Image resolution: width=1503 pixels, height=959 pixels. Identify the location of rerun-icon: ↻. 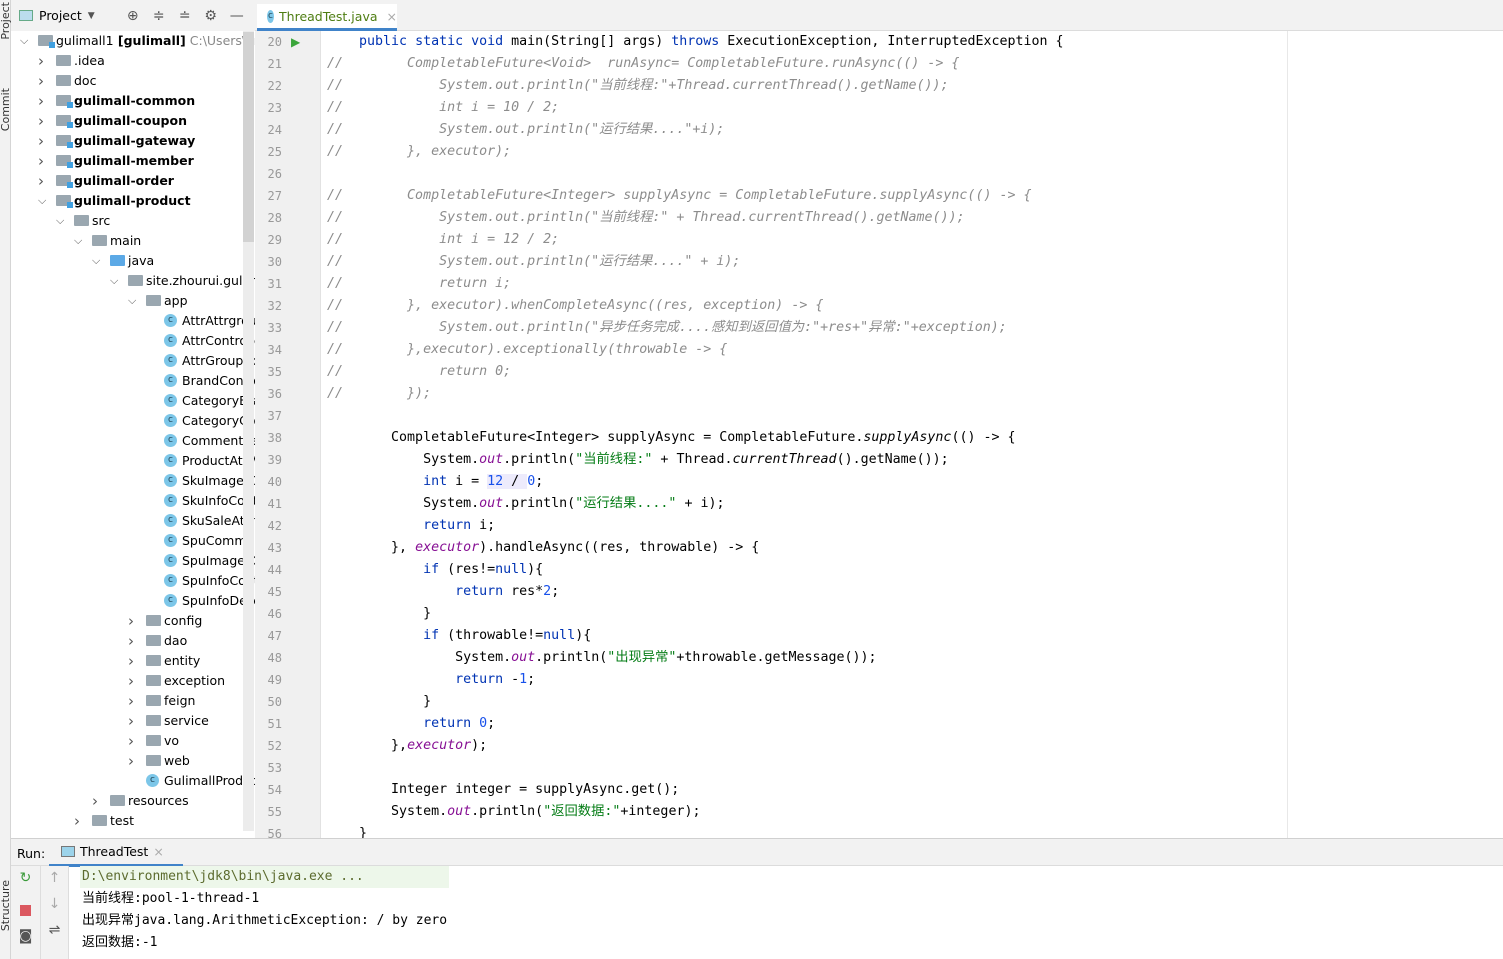
(25, 878).